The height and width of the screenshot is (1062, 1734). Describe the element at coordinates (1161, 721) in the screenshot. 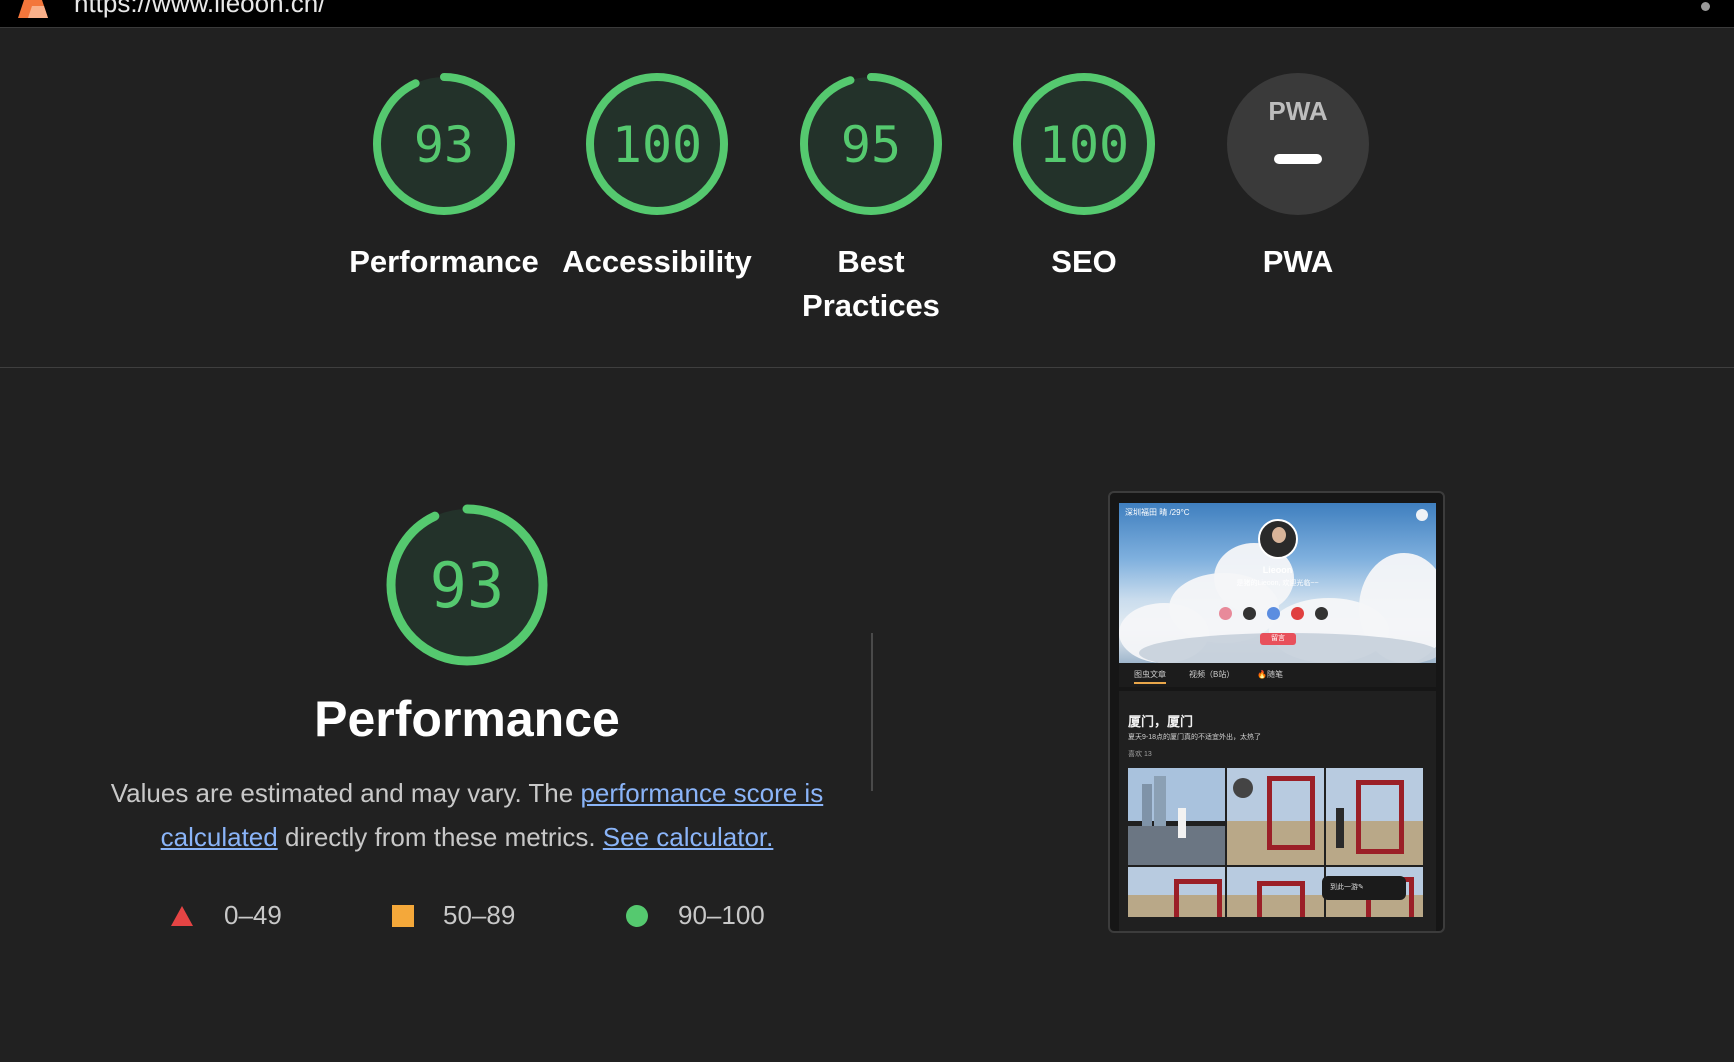

I see `post-title: 厦门，厦门` at that location.